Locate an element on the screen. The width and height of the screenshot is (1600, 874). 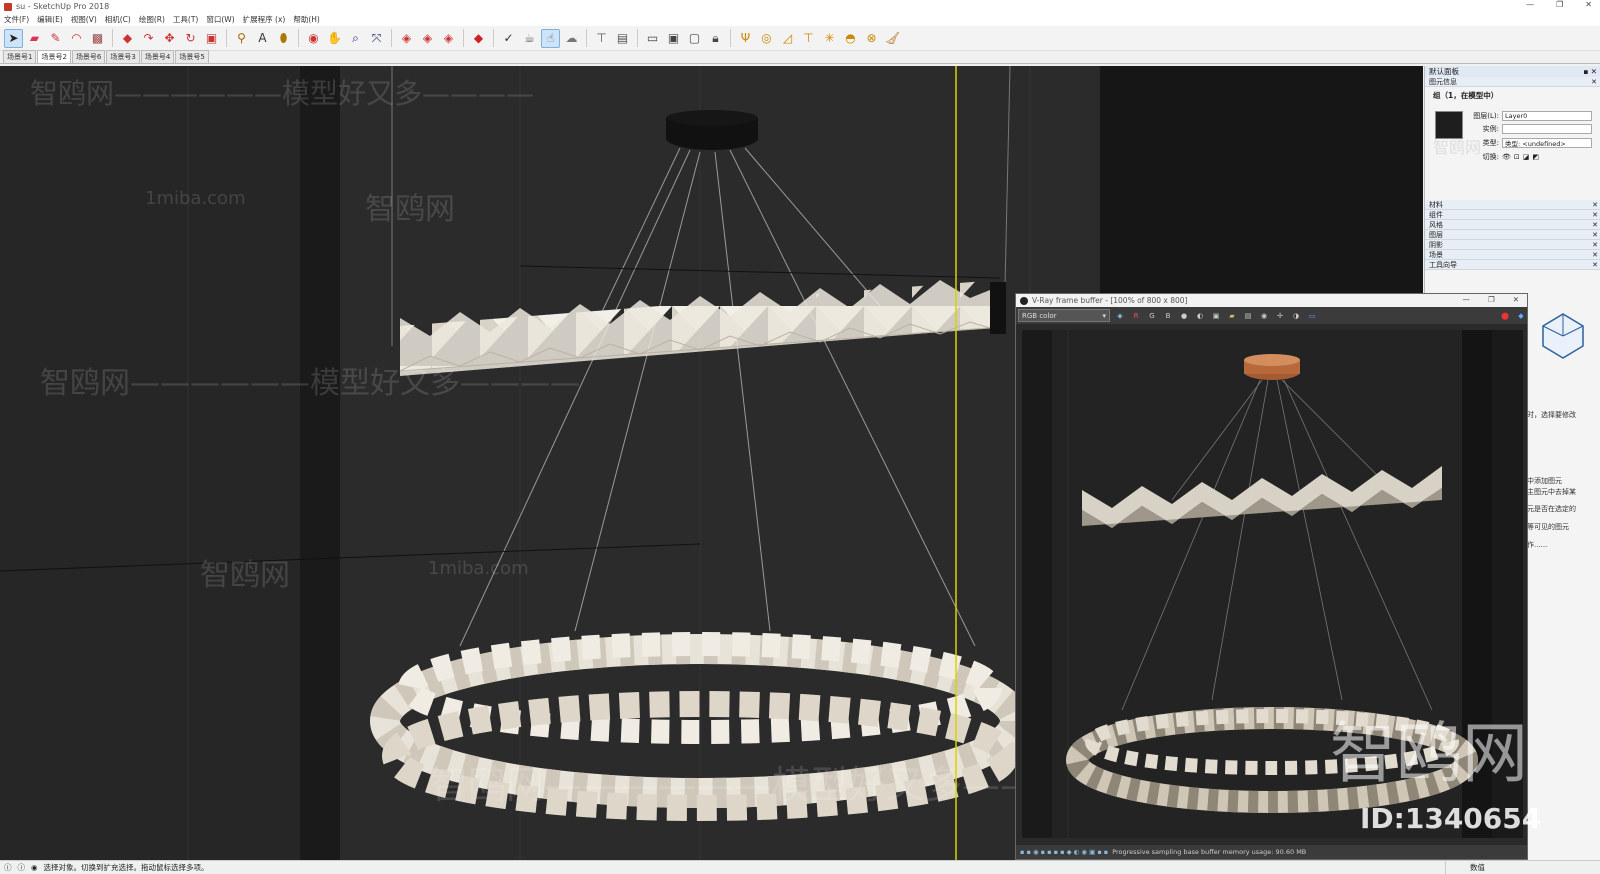
menu-file: 文件(F) is located at coordinates (16, 19).